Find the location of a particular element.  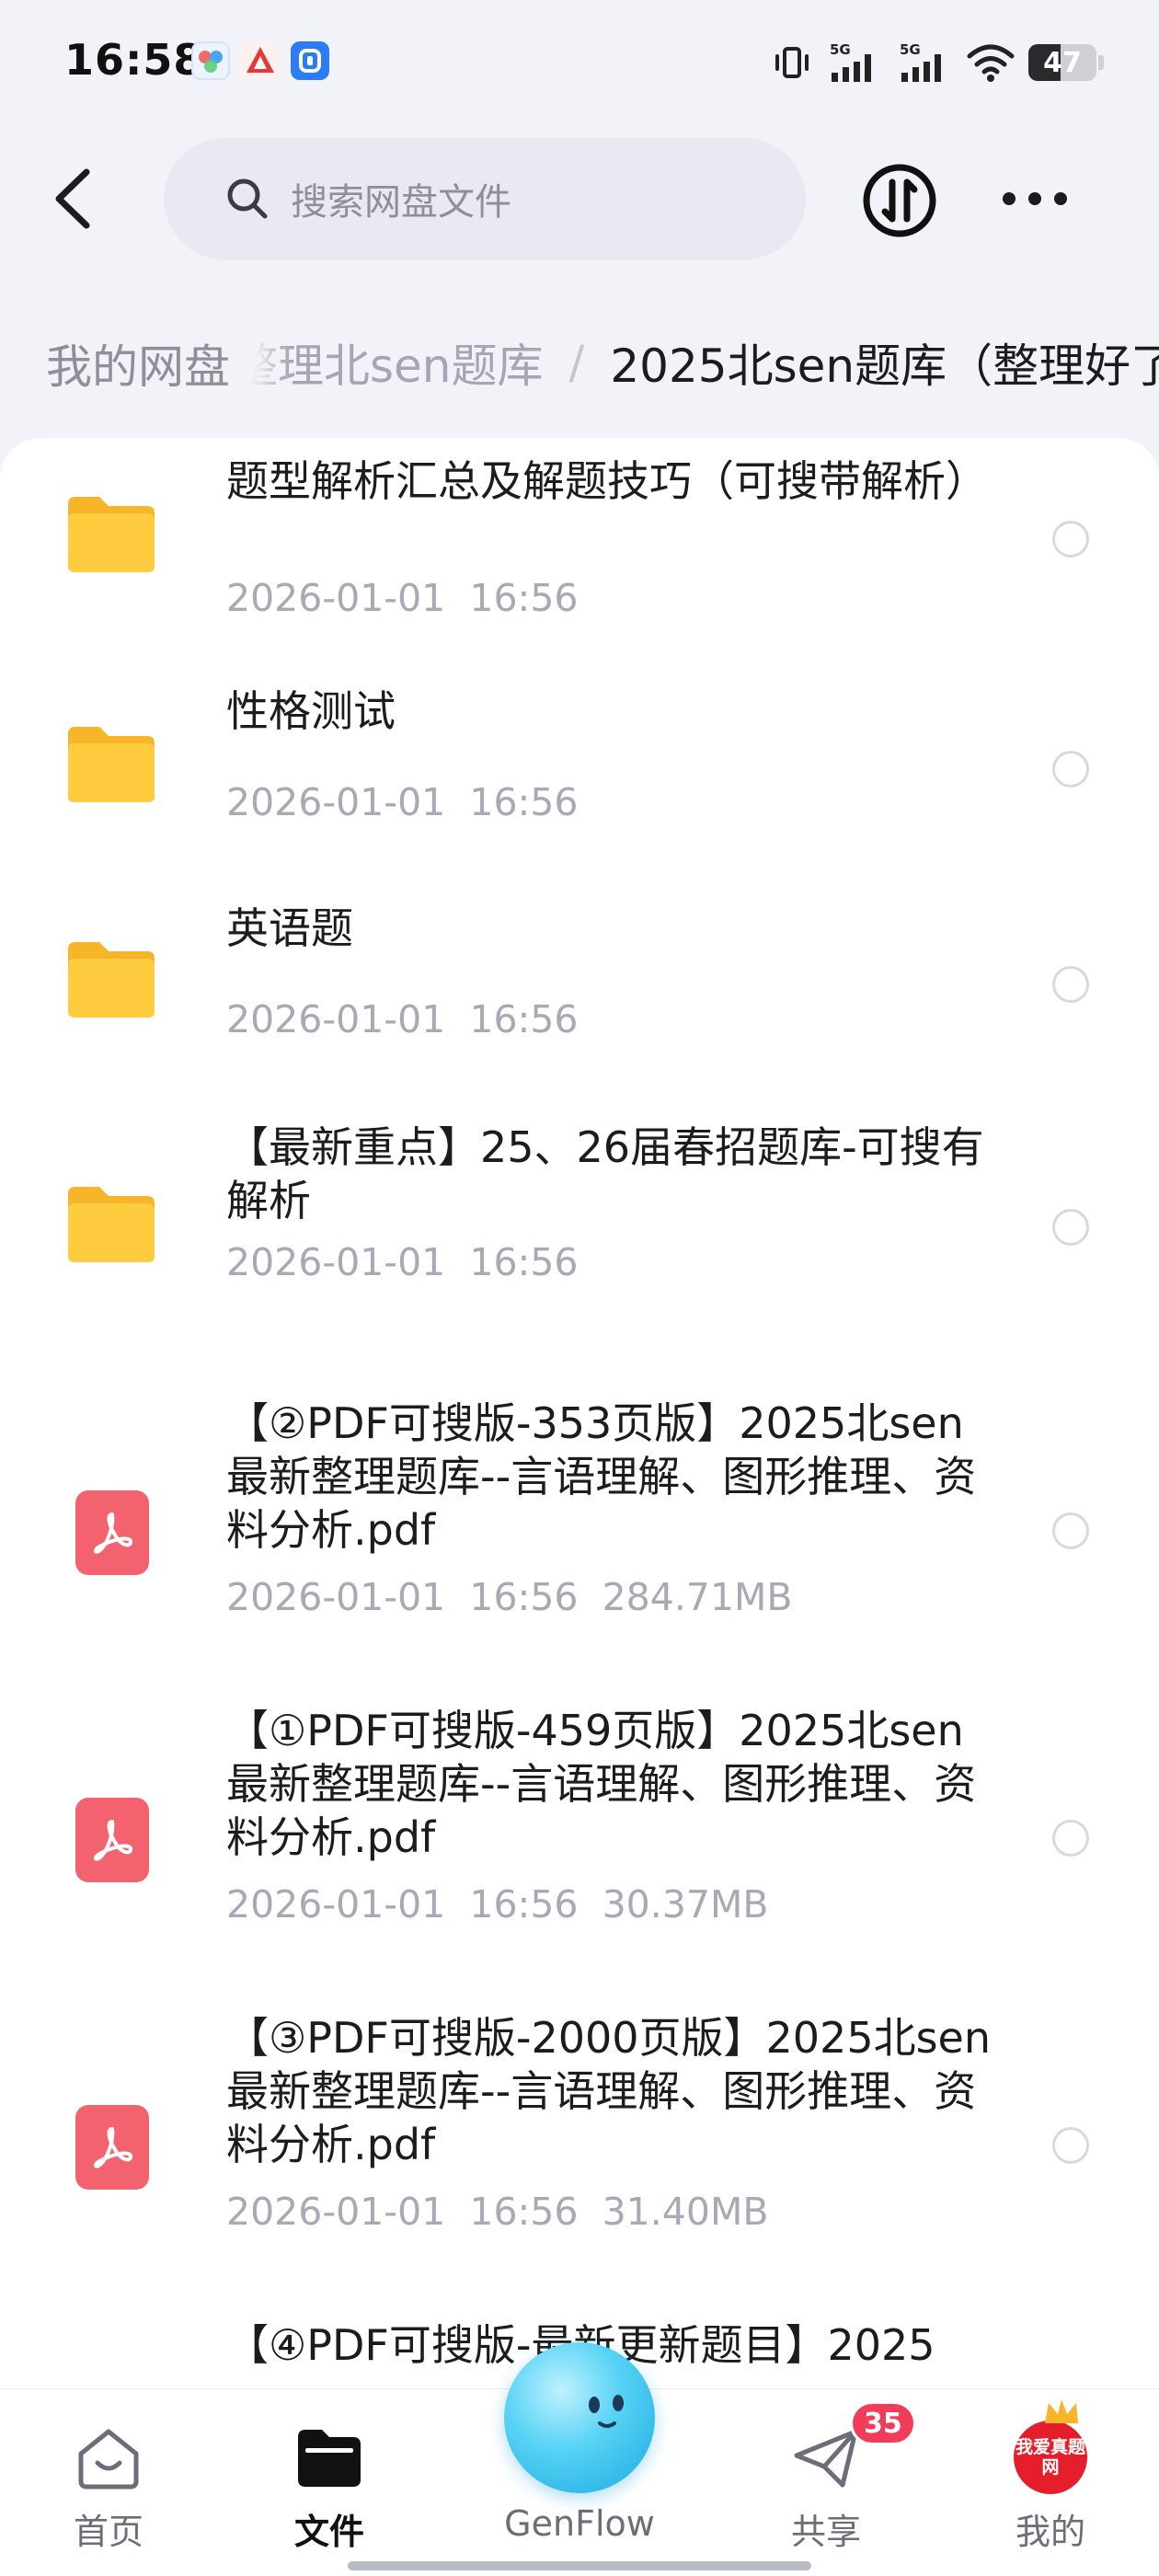

crown-icon is located at coordinates (1061, 2411).